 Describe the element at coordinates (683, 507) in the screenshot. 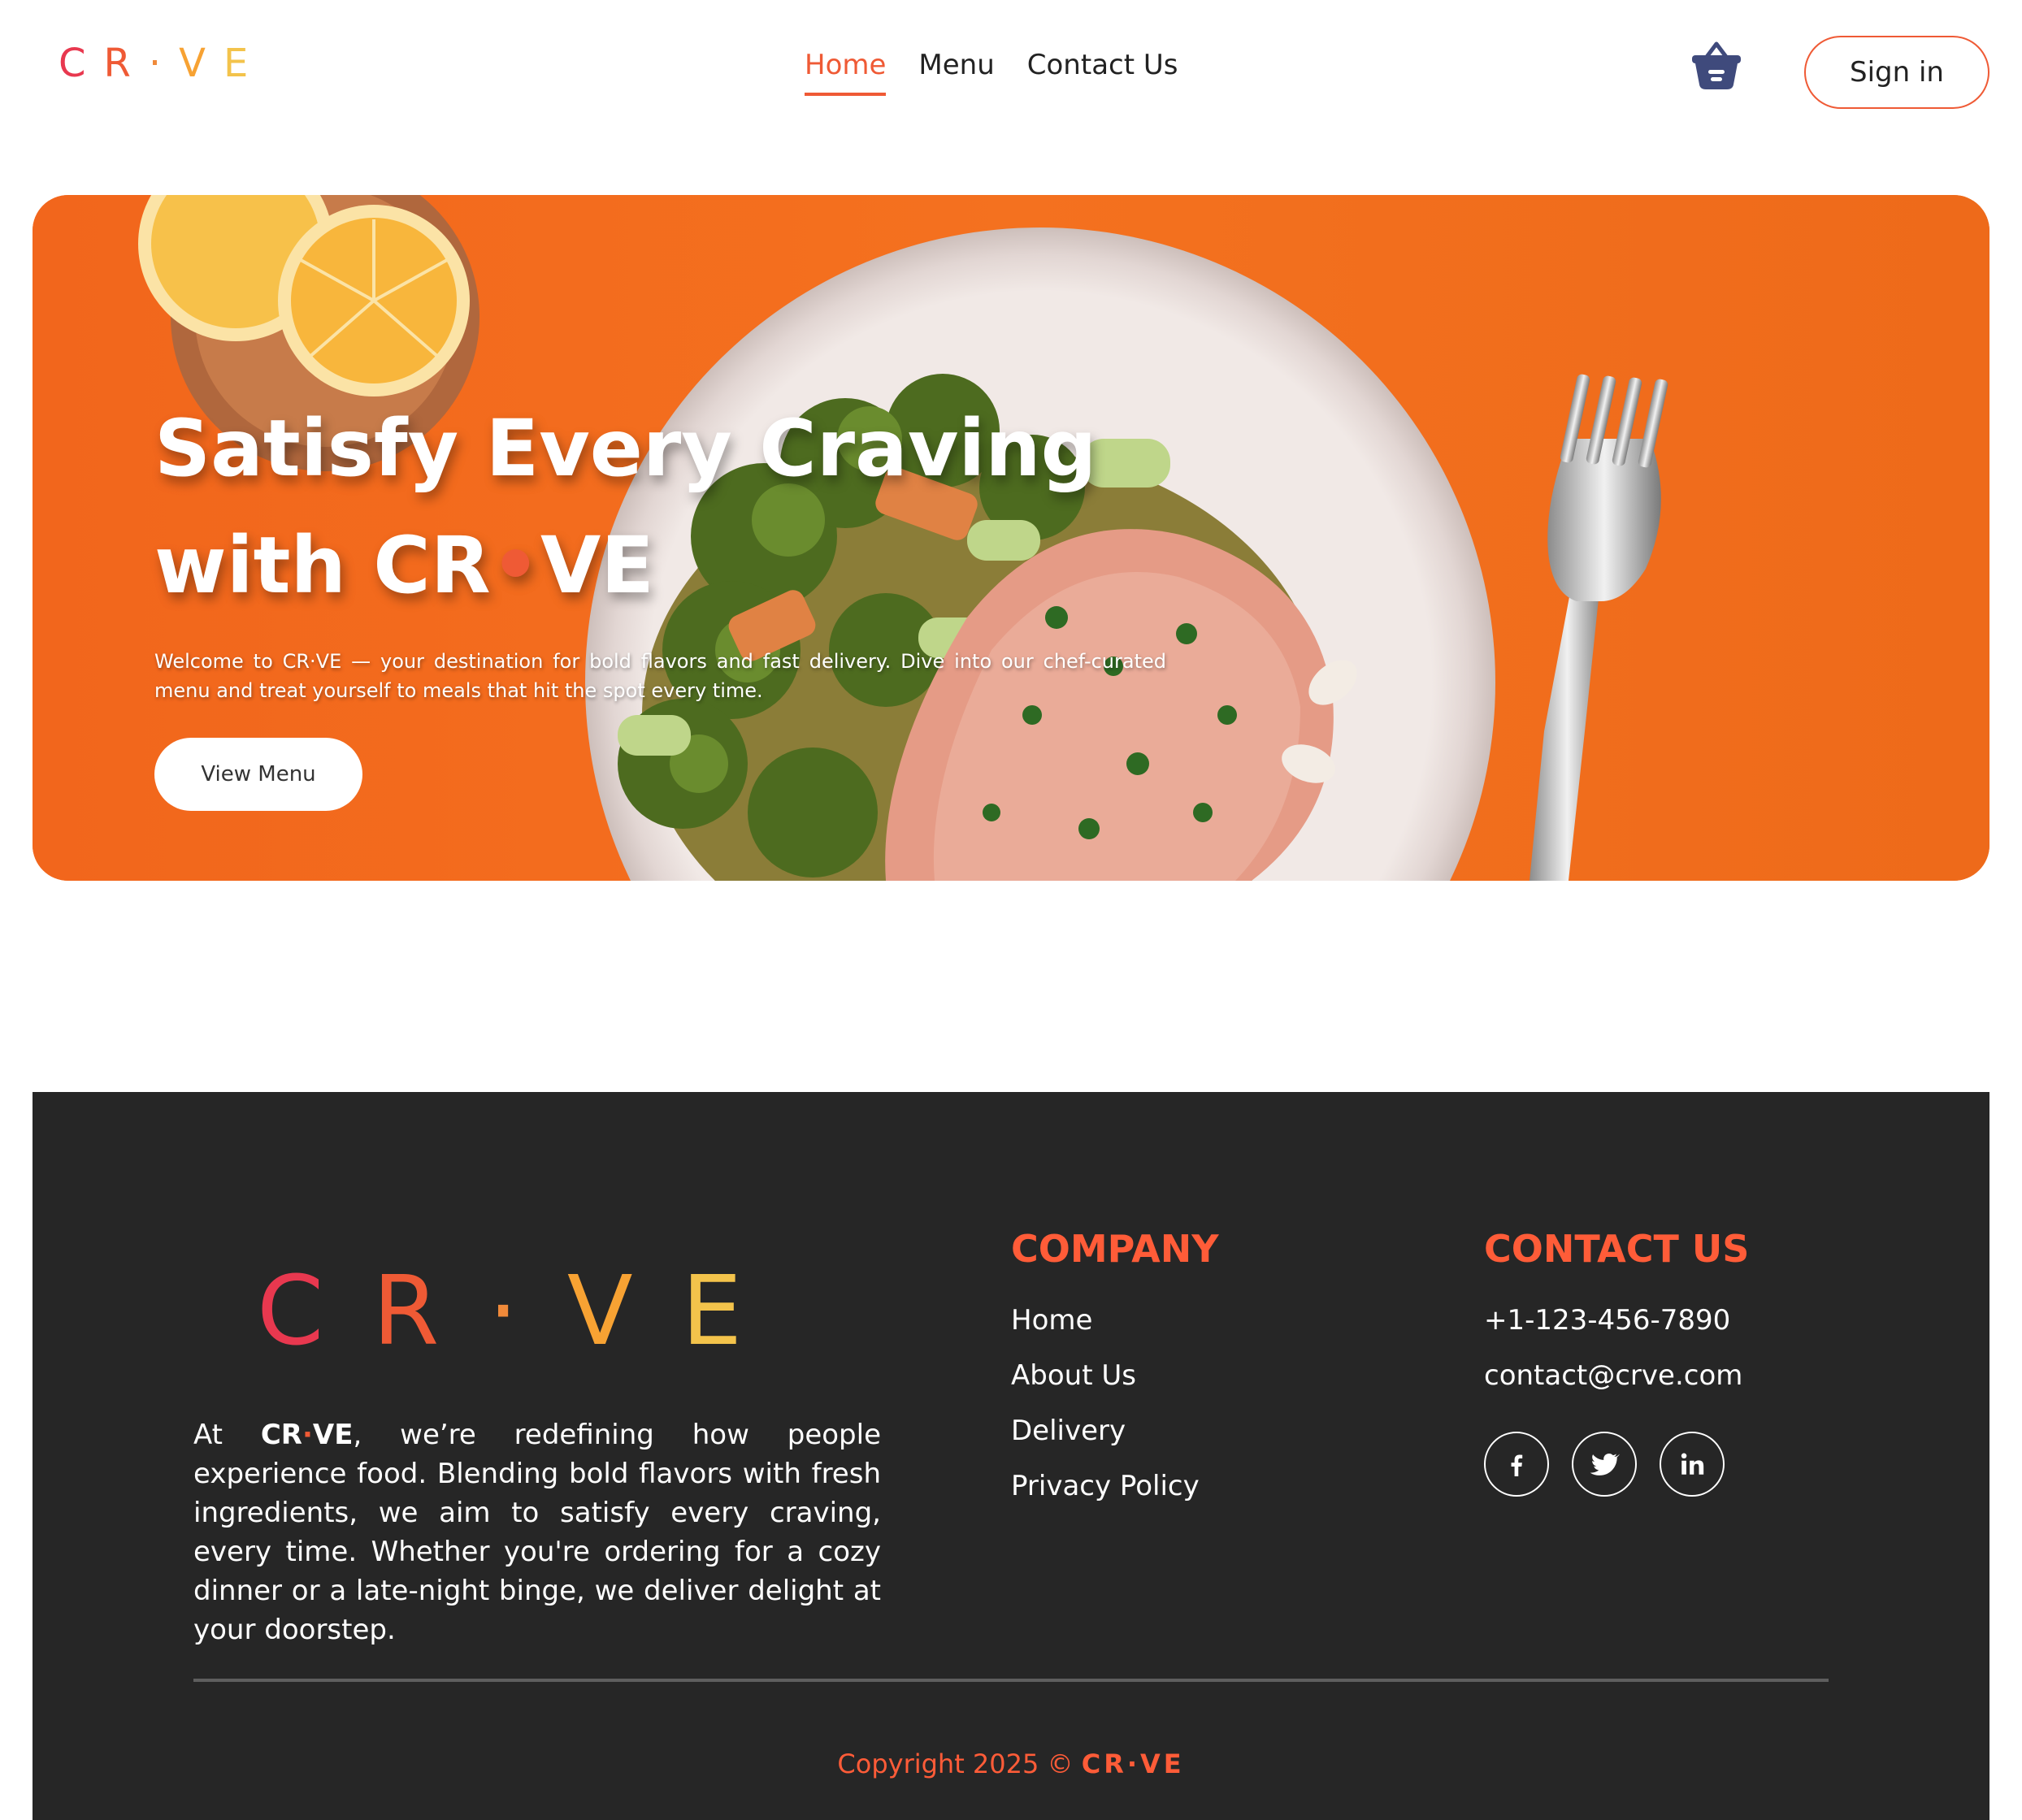

I see `hero-title: Satisfy Every Craving with CR•VE` at that location.